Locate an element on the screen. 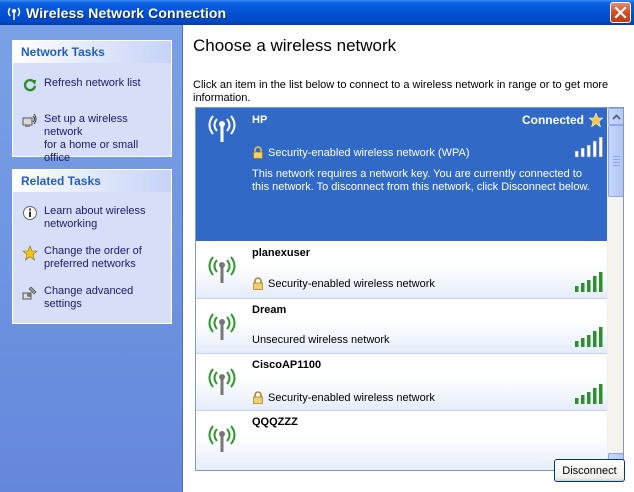  network-item-dream: Dream Unsecured wireless network is located at coordinates (403, 327).